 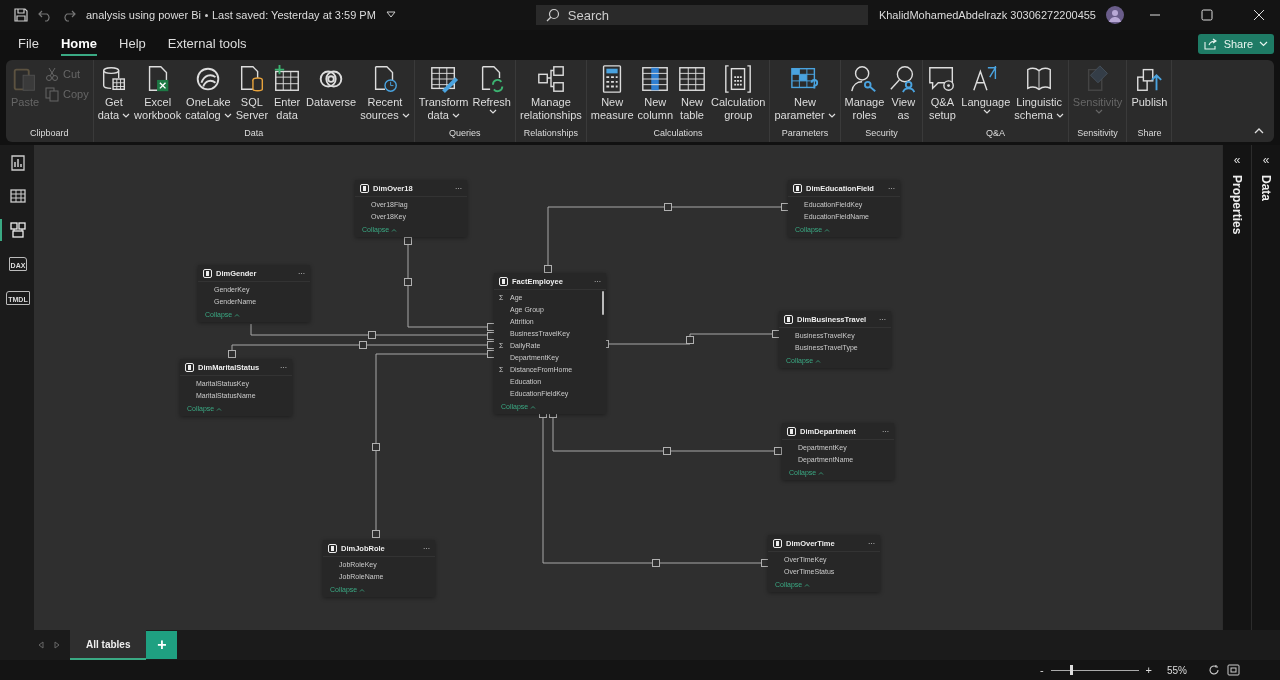 I want to click on ribbon-button: New table, so click(x=692, y=96).